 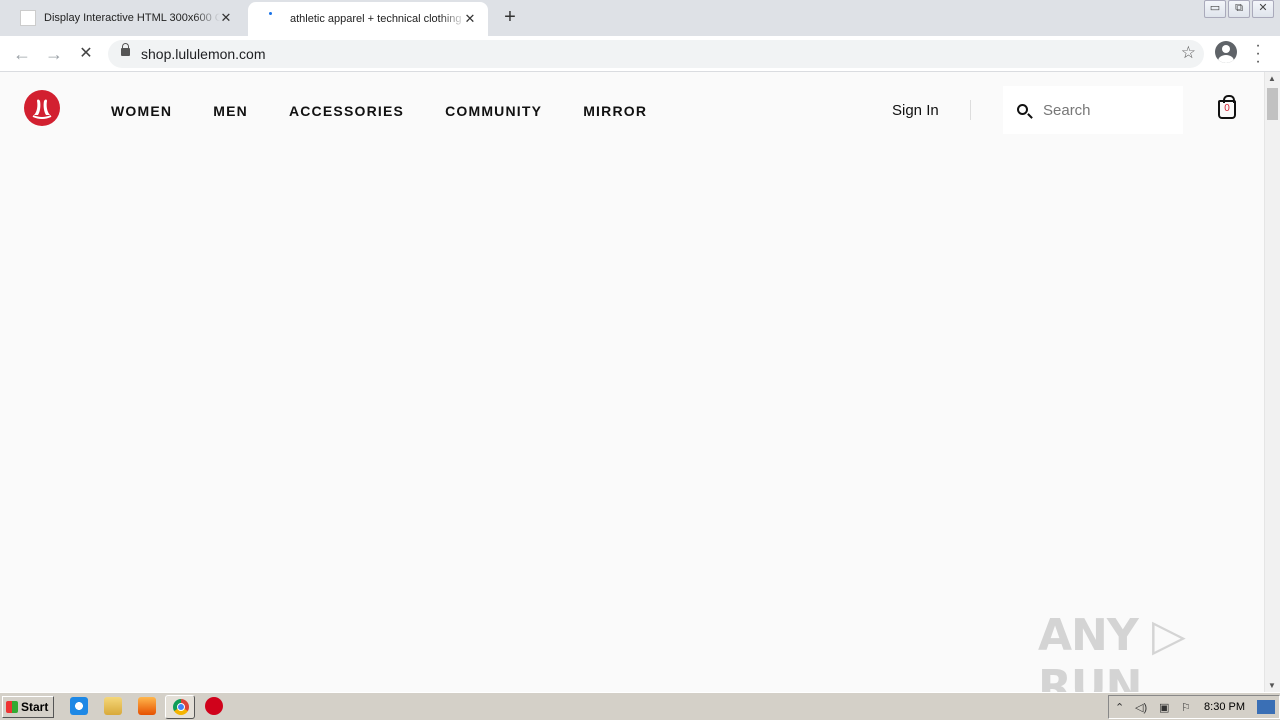 What do you see at coordinates (141, 111) in the screenshot?
I see `nav-women: WOMEN` at bounding box center [141, 111].